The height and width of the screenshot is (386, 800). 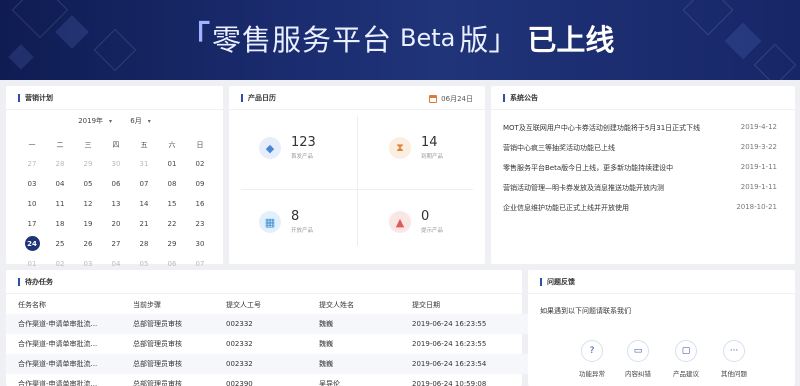 I want to click on month-select: 6月 ▾, so click(x=140, y=121).